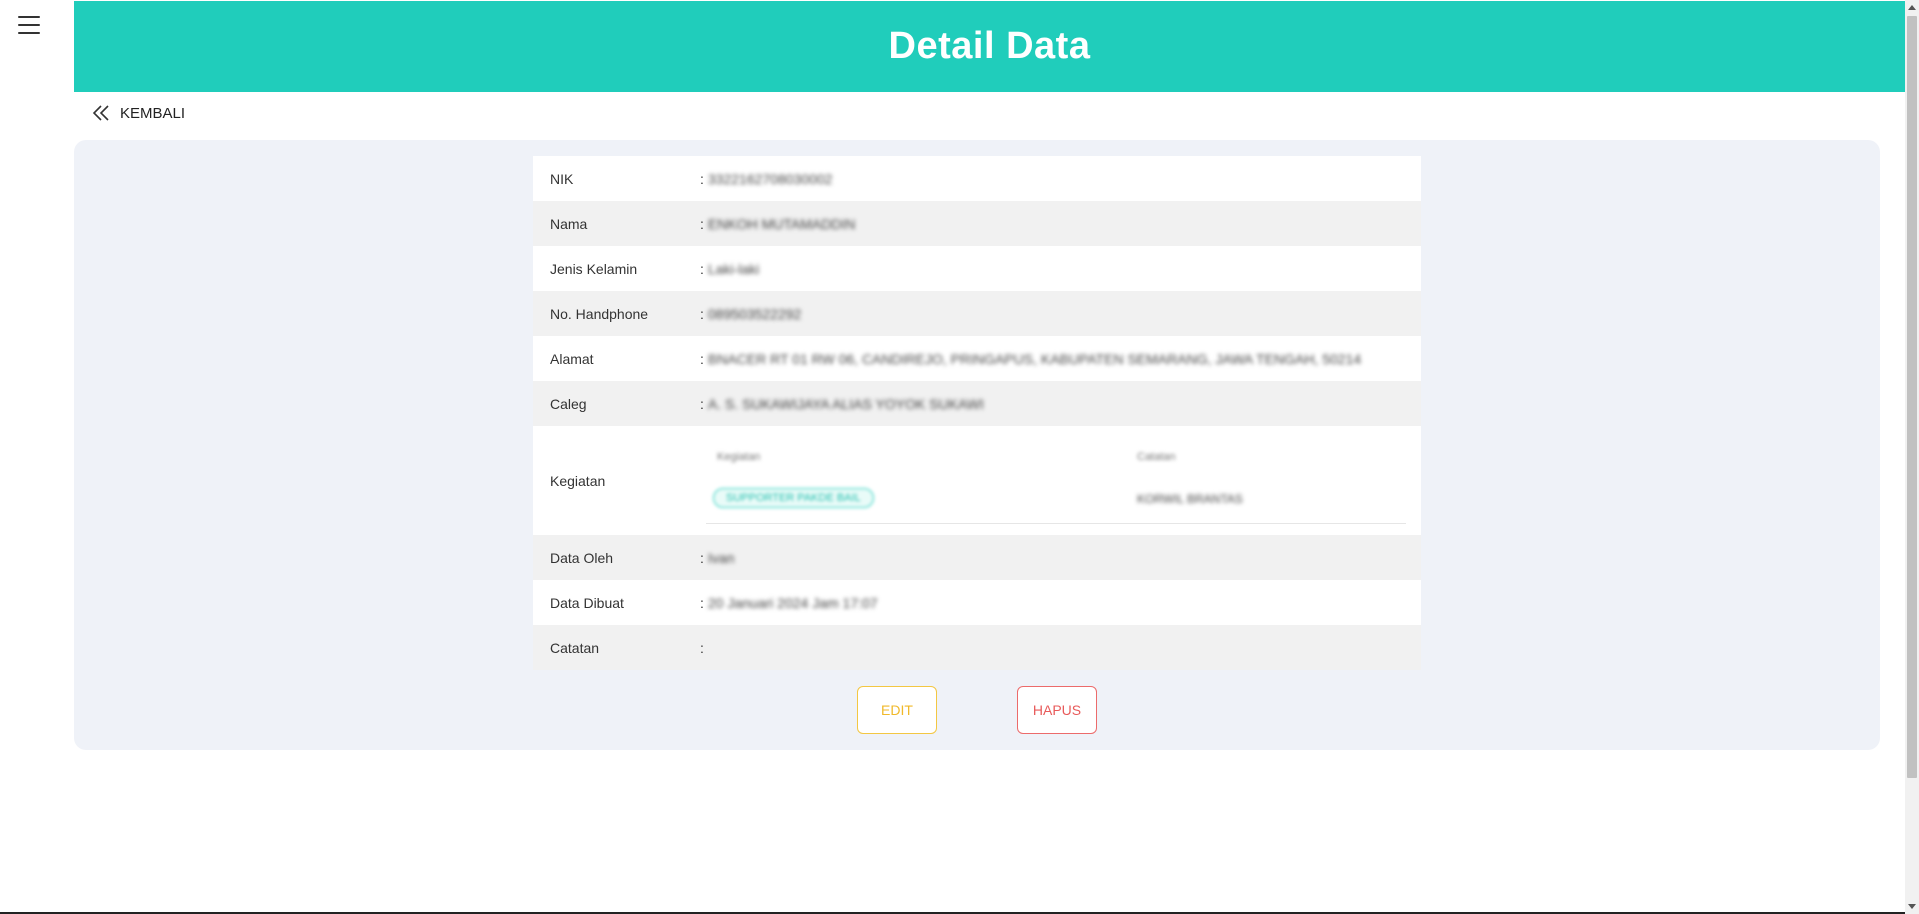  What do you see at coordinates (977, 647) in the screenshot?
I see `row-catatan: Catatan :` at bounding box center [977, 647].